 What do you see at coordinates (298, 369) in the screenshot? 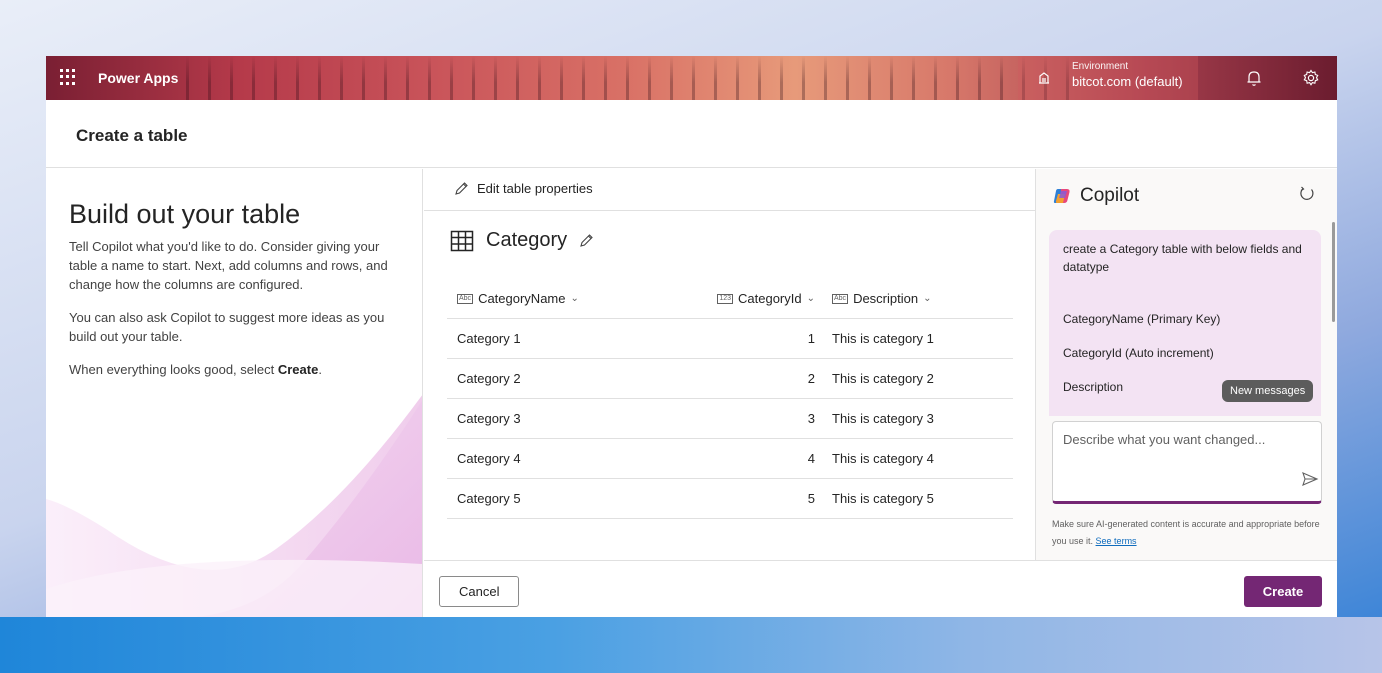
I see `instructions-p3-bold: Create` at bounding box center [298, 369].